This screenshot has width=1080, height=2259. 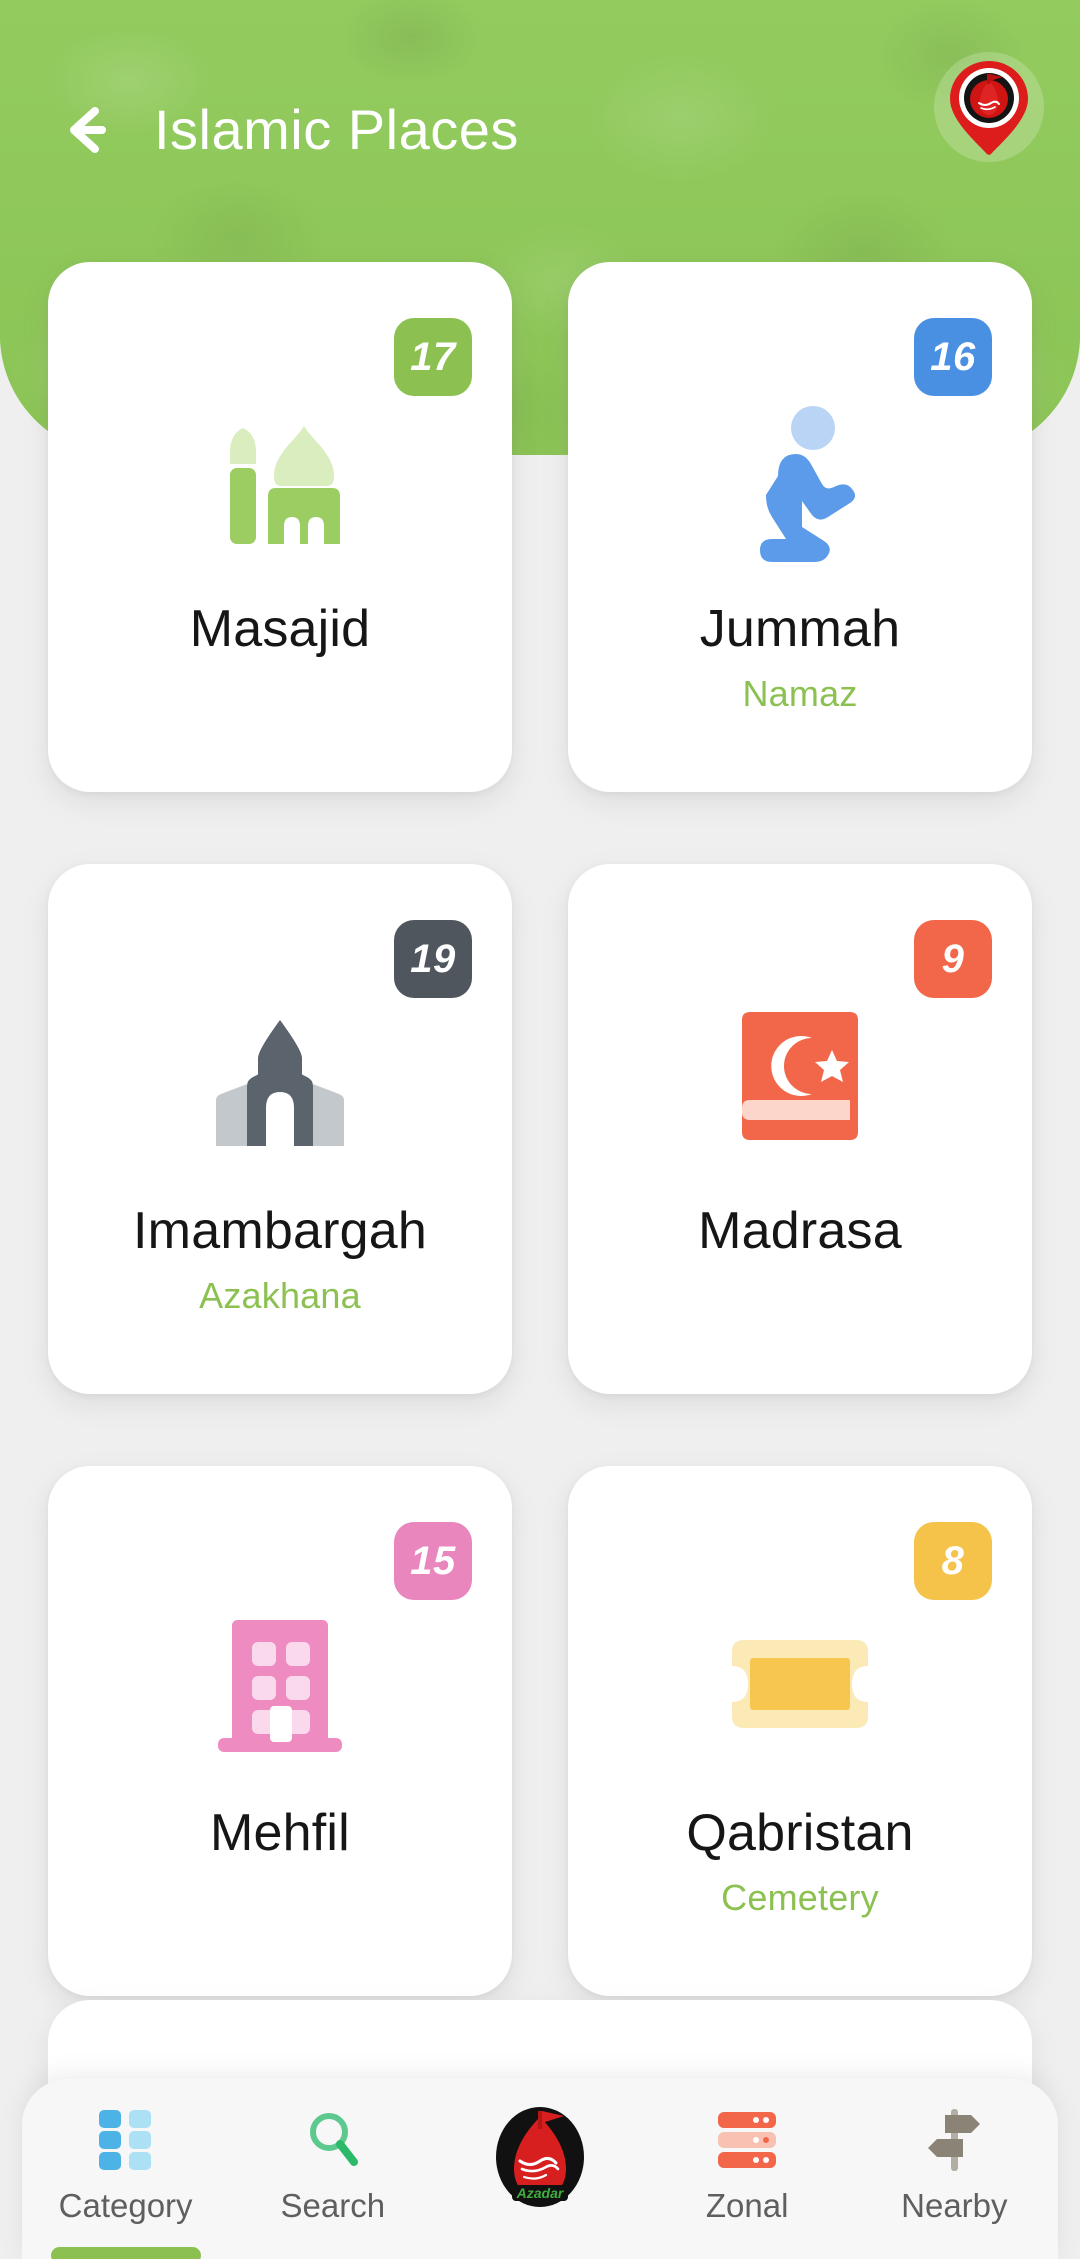 I want to click on count-badge: 15, so click(x=433, y=1561).